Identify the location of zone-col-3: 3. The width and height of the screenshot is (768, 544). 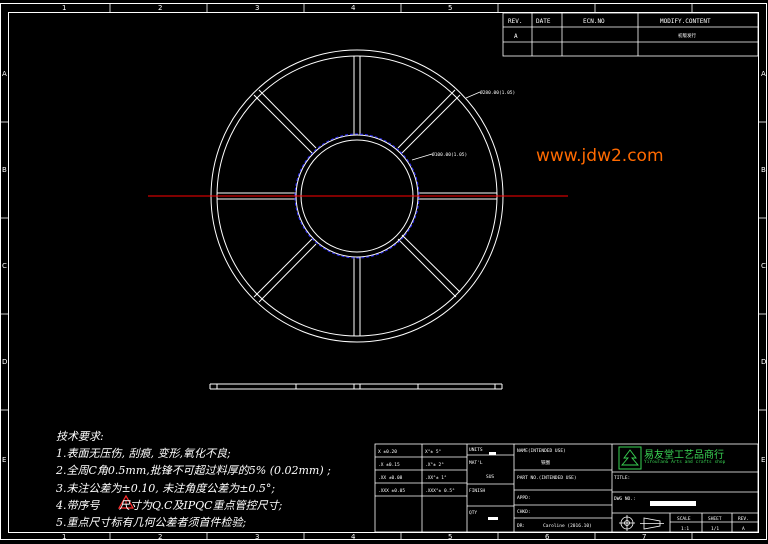
(257, 8).